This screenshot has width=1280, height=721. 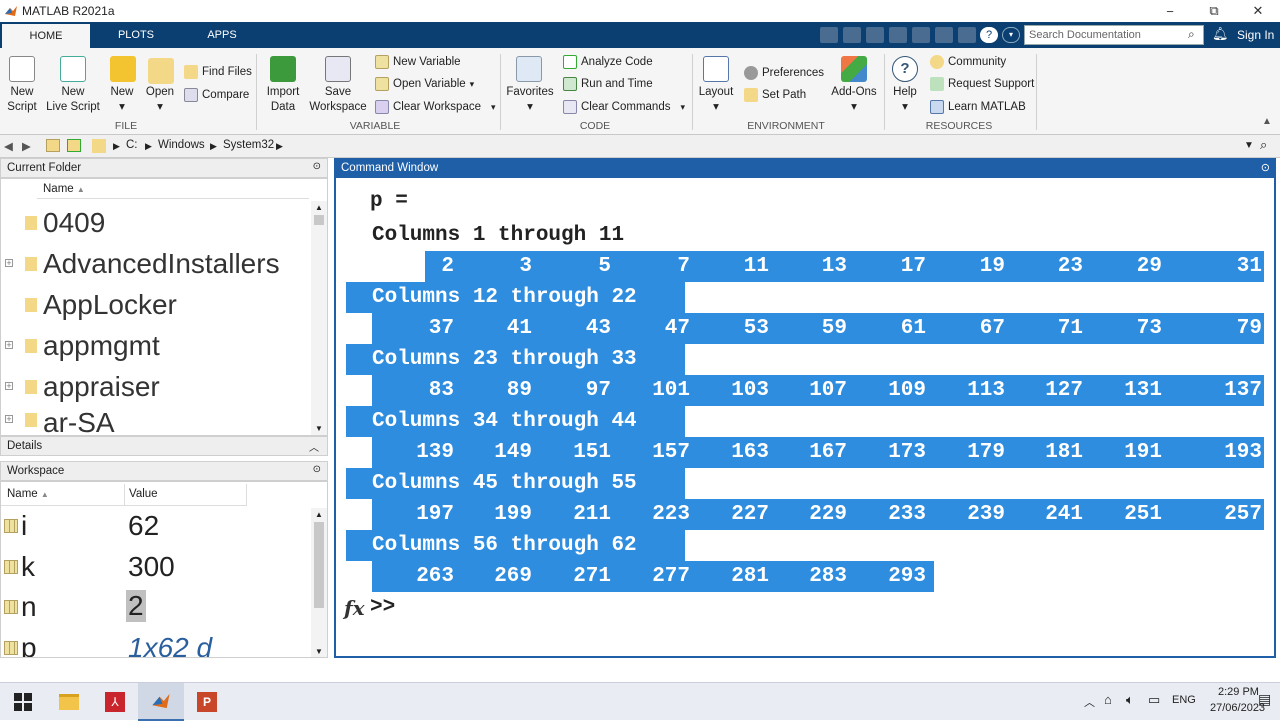 What do you see at coordinates (854, 100) in the screenshot?
I see `addons-button: Add-Ons ▾` at bounding box center [854, 100].